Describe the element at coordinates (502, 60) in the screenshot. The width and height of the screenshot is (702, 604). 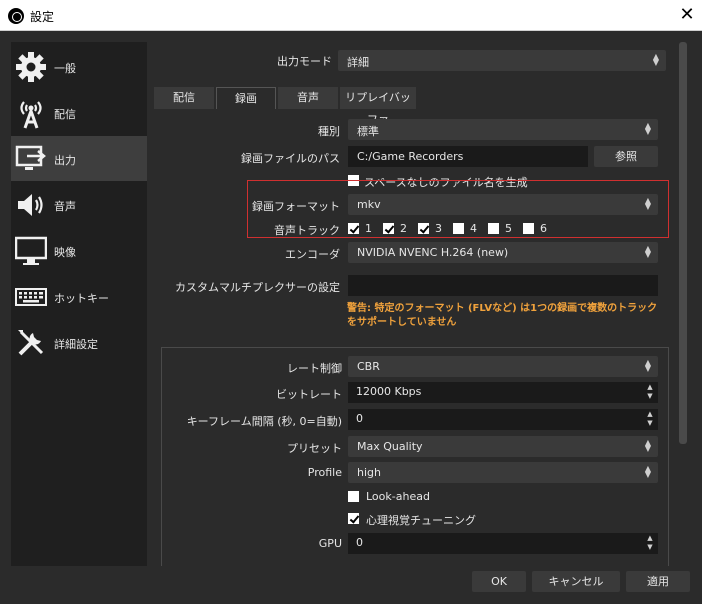
I see `output-mode-select: 詳細 ▲ ▼` at that location.